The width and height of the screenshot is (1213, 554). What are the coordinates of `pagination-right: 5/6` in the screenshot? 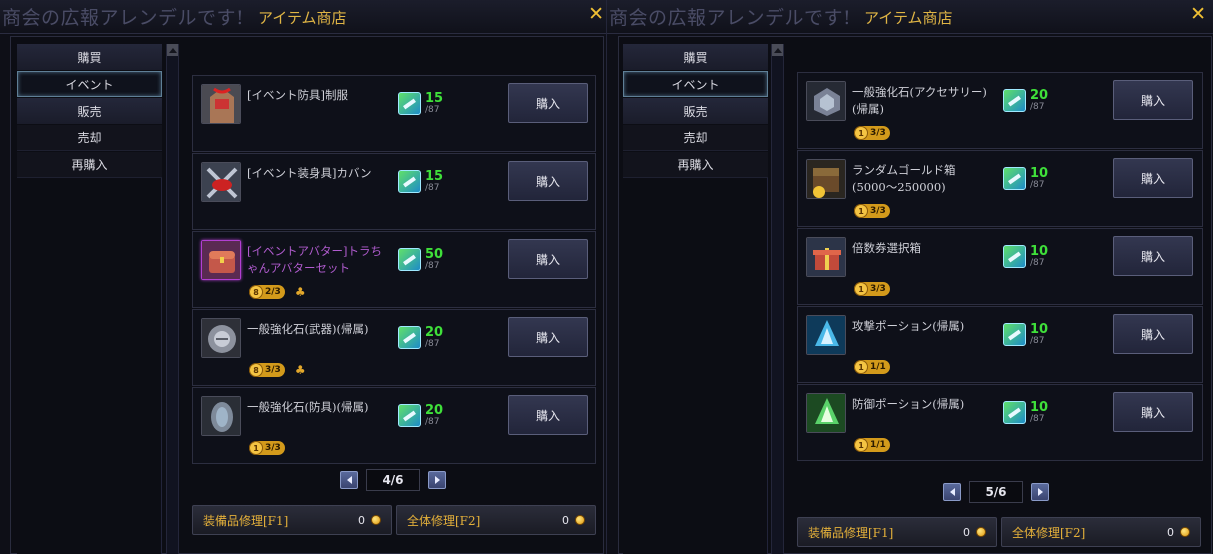 It's located at (996, 492).